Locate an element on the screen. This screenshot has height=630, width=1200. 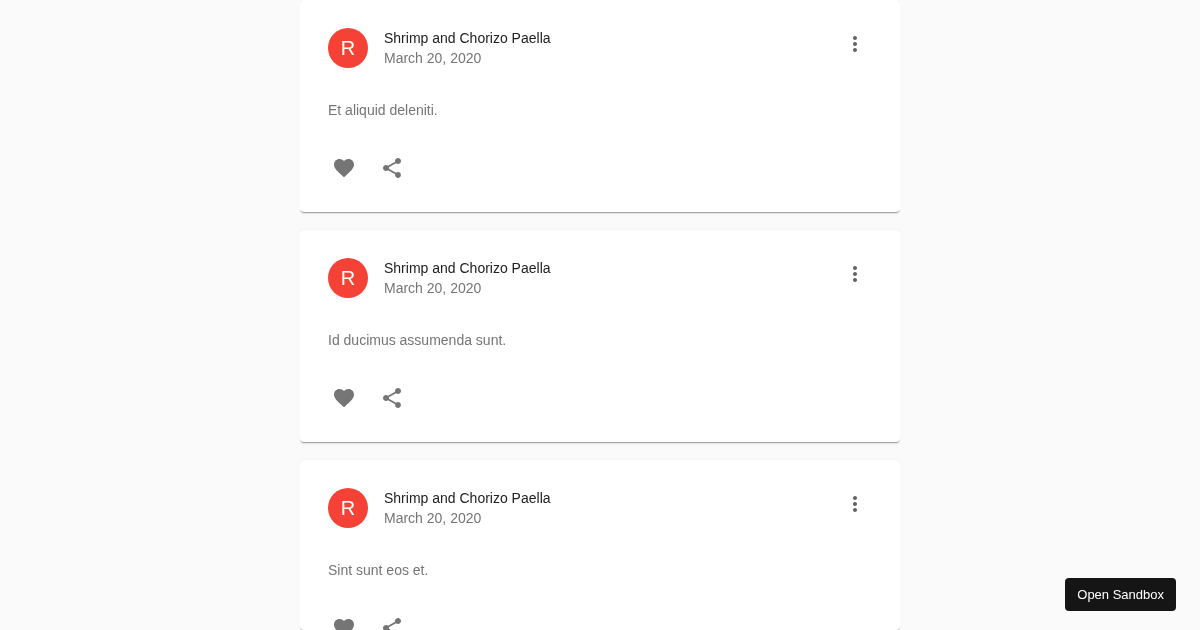
post-text: Id ducimus assumenda sunt. is located at coordinates (418, 340).